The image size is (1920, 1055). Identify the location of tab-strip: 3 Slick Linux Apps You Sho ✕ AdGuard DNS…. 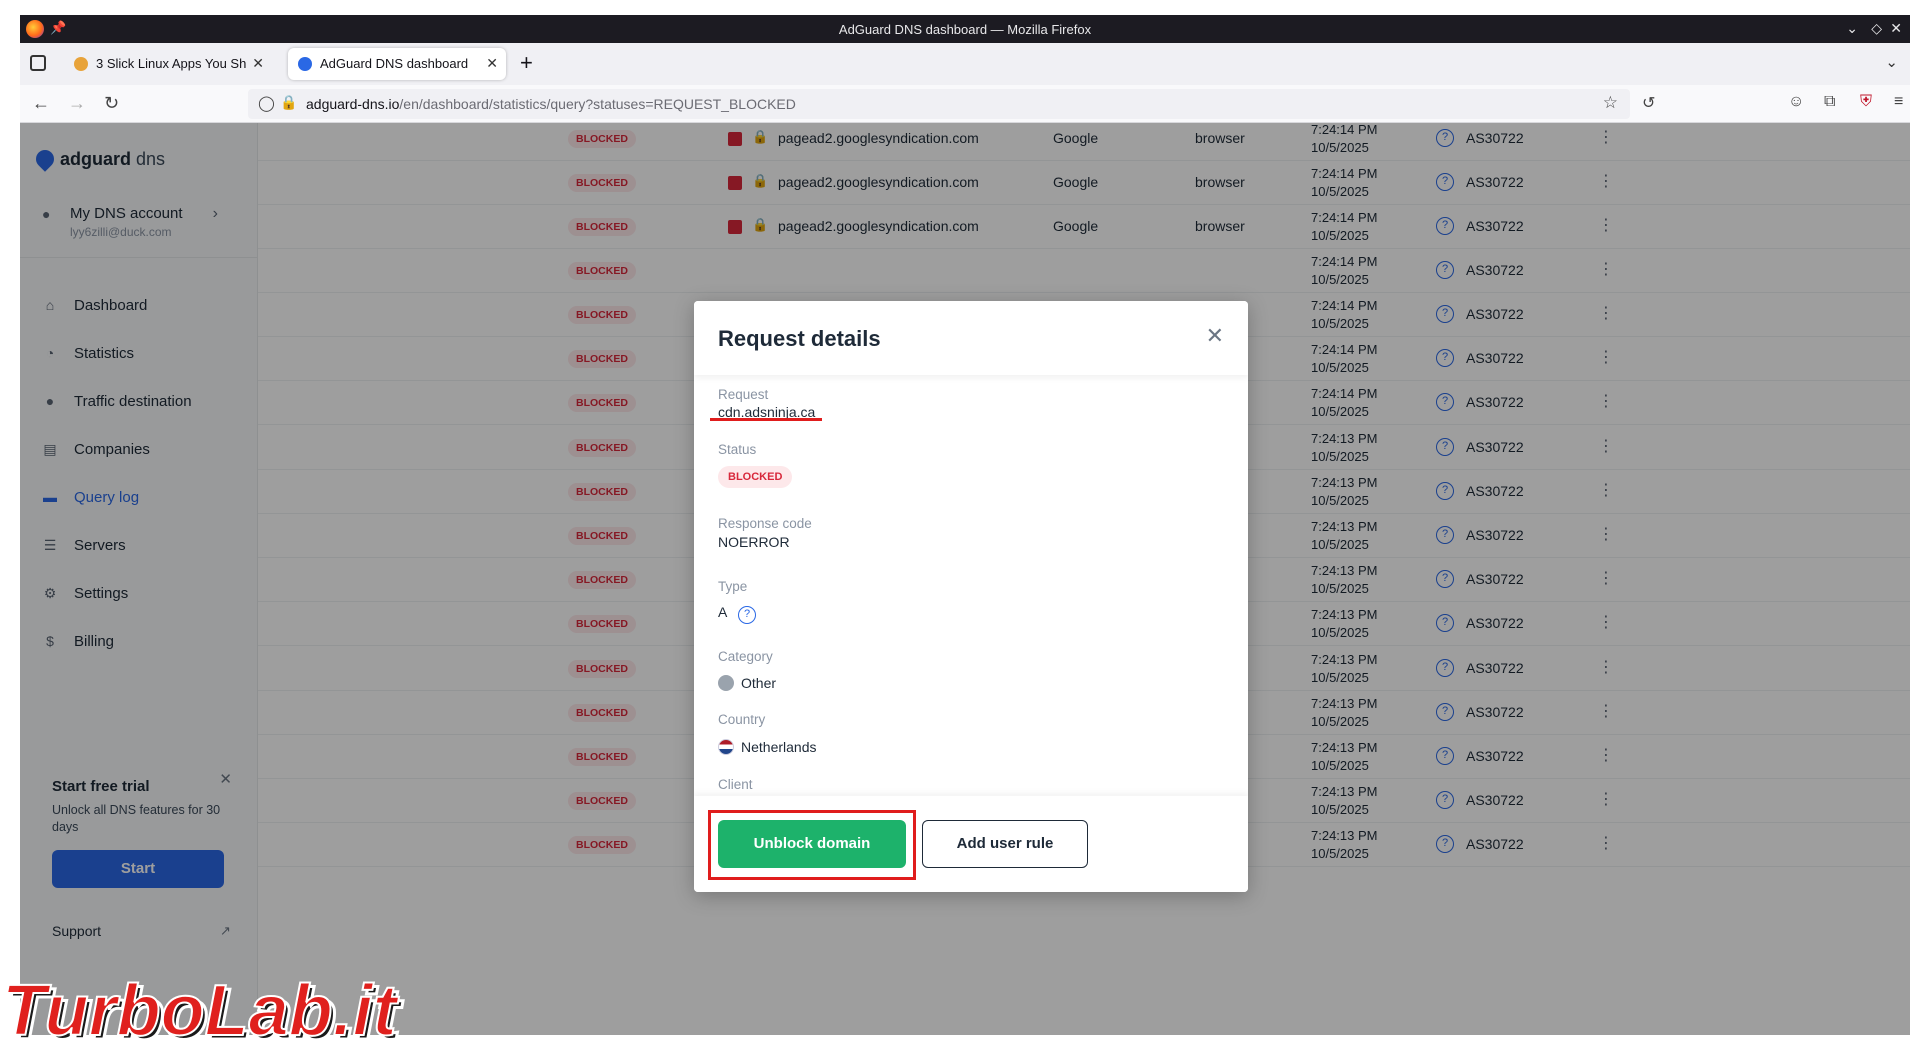
(965, 64).